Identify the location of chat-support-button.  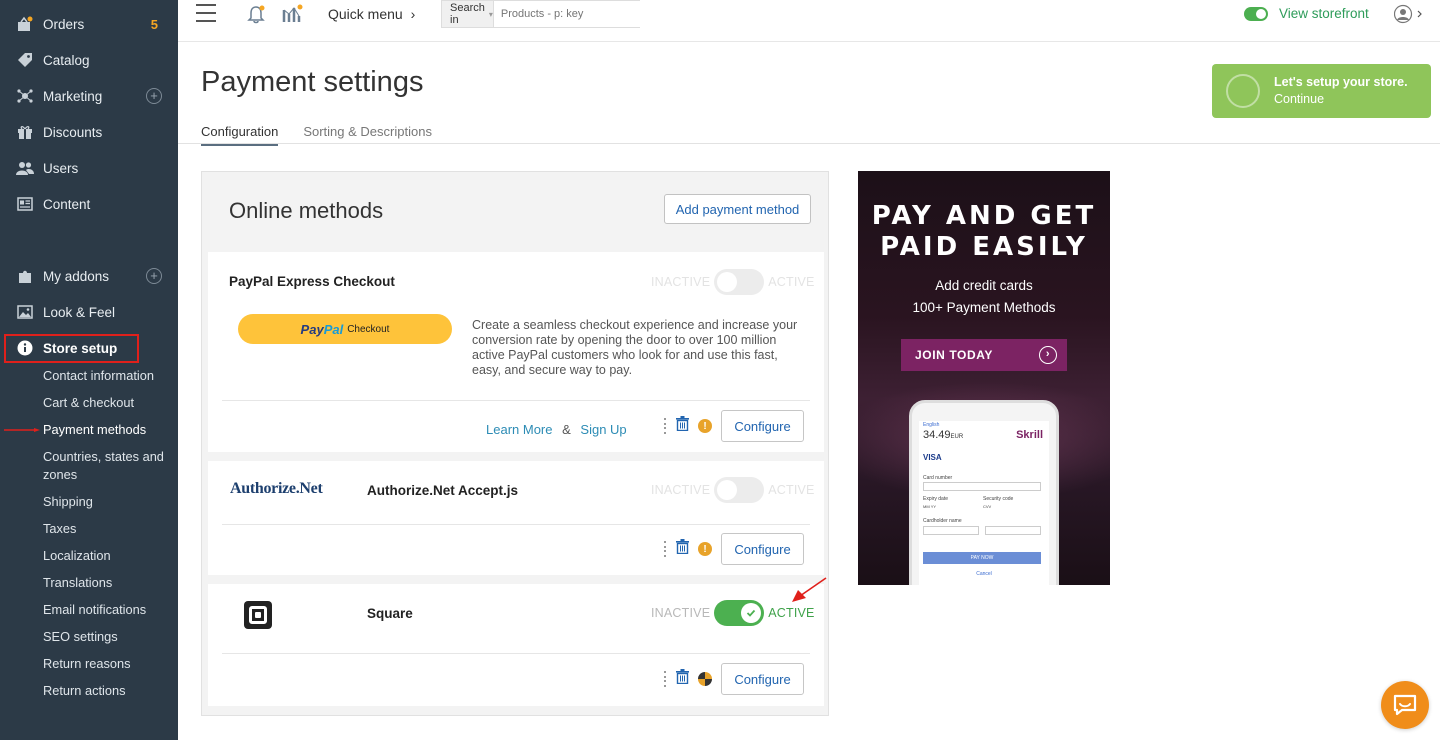
(1405, 705).